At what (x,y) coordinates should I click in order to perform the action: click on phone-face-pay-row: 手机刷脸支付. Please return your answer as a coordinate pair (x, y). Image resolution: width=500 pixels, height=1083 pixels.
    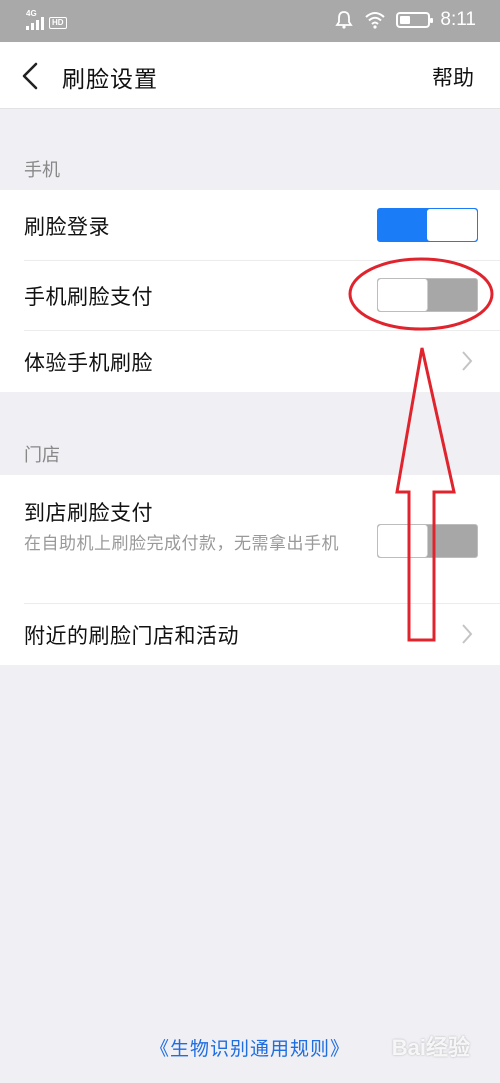
    Looking at the image, I should click on (250, 295).